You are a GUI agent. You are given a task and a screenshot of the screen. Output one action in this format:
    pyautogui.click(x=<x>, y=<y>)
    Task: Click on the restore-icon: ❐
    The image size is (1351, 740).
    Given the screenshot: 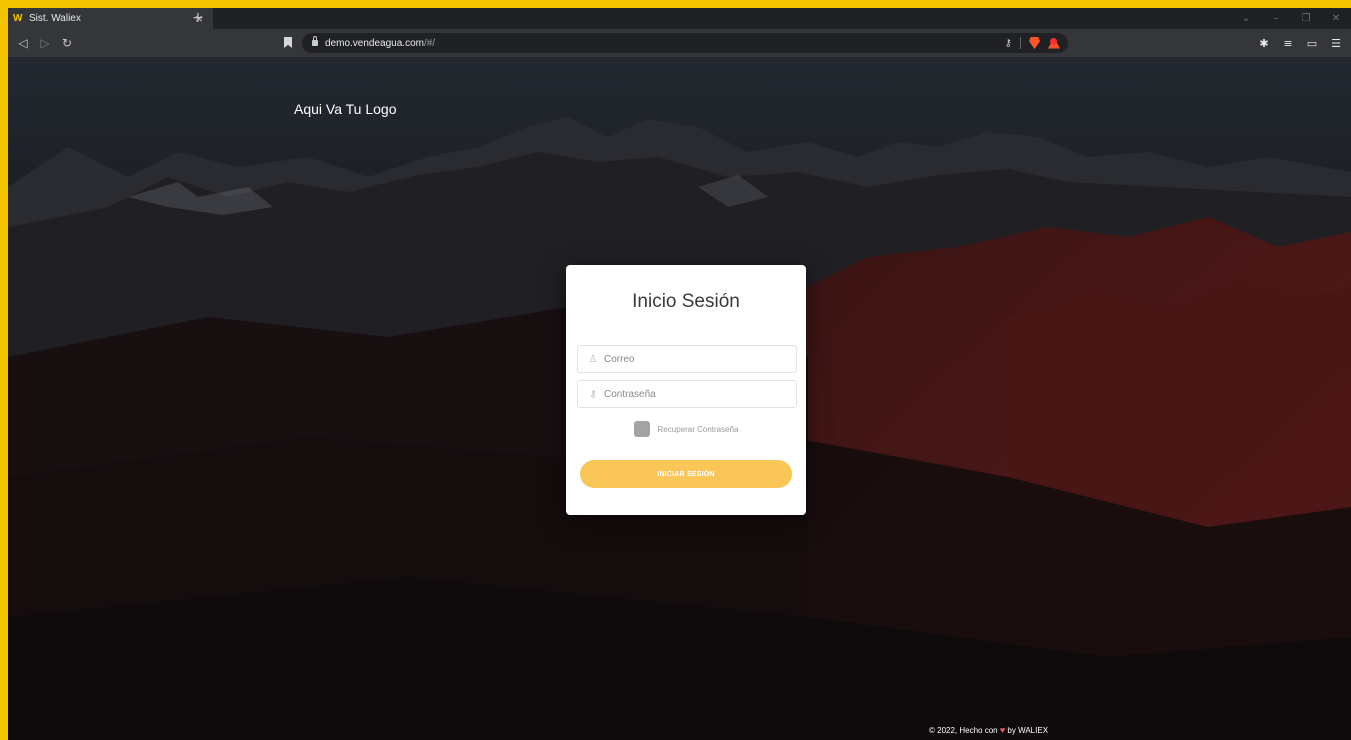 What is the action you would take?
    pyautogui.click(x=1306, y=18)
    